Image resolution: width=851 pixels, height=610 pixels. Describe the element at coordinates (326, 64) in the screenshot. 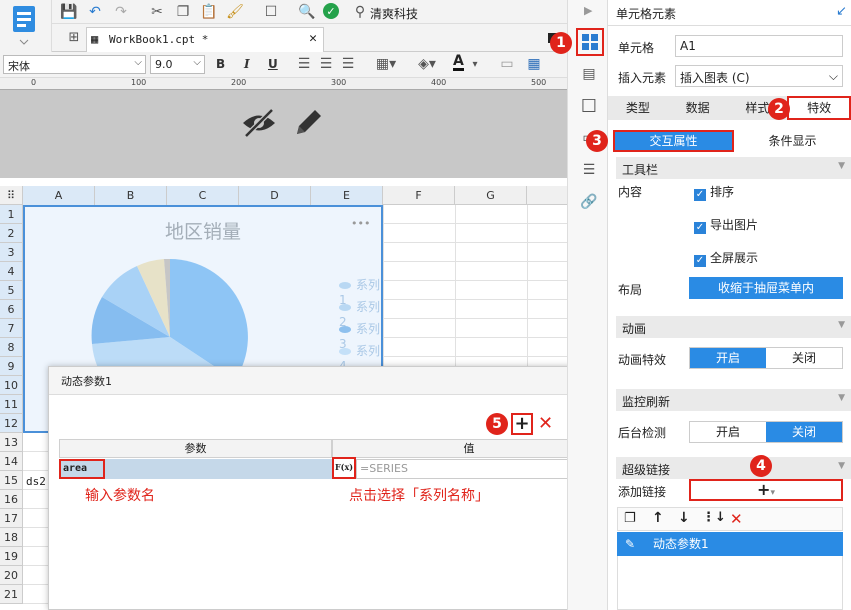

I see `align-center-icon: ☰` at that location.